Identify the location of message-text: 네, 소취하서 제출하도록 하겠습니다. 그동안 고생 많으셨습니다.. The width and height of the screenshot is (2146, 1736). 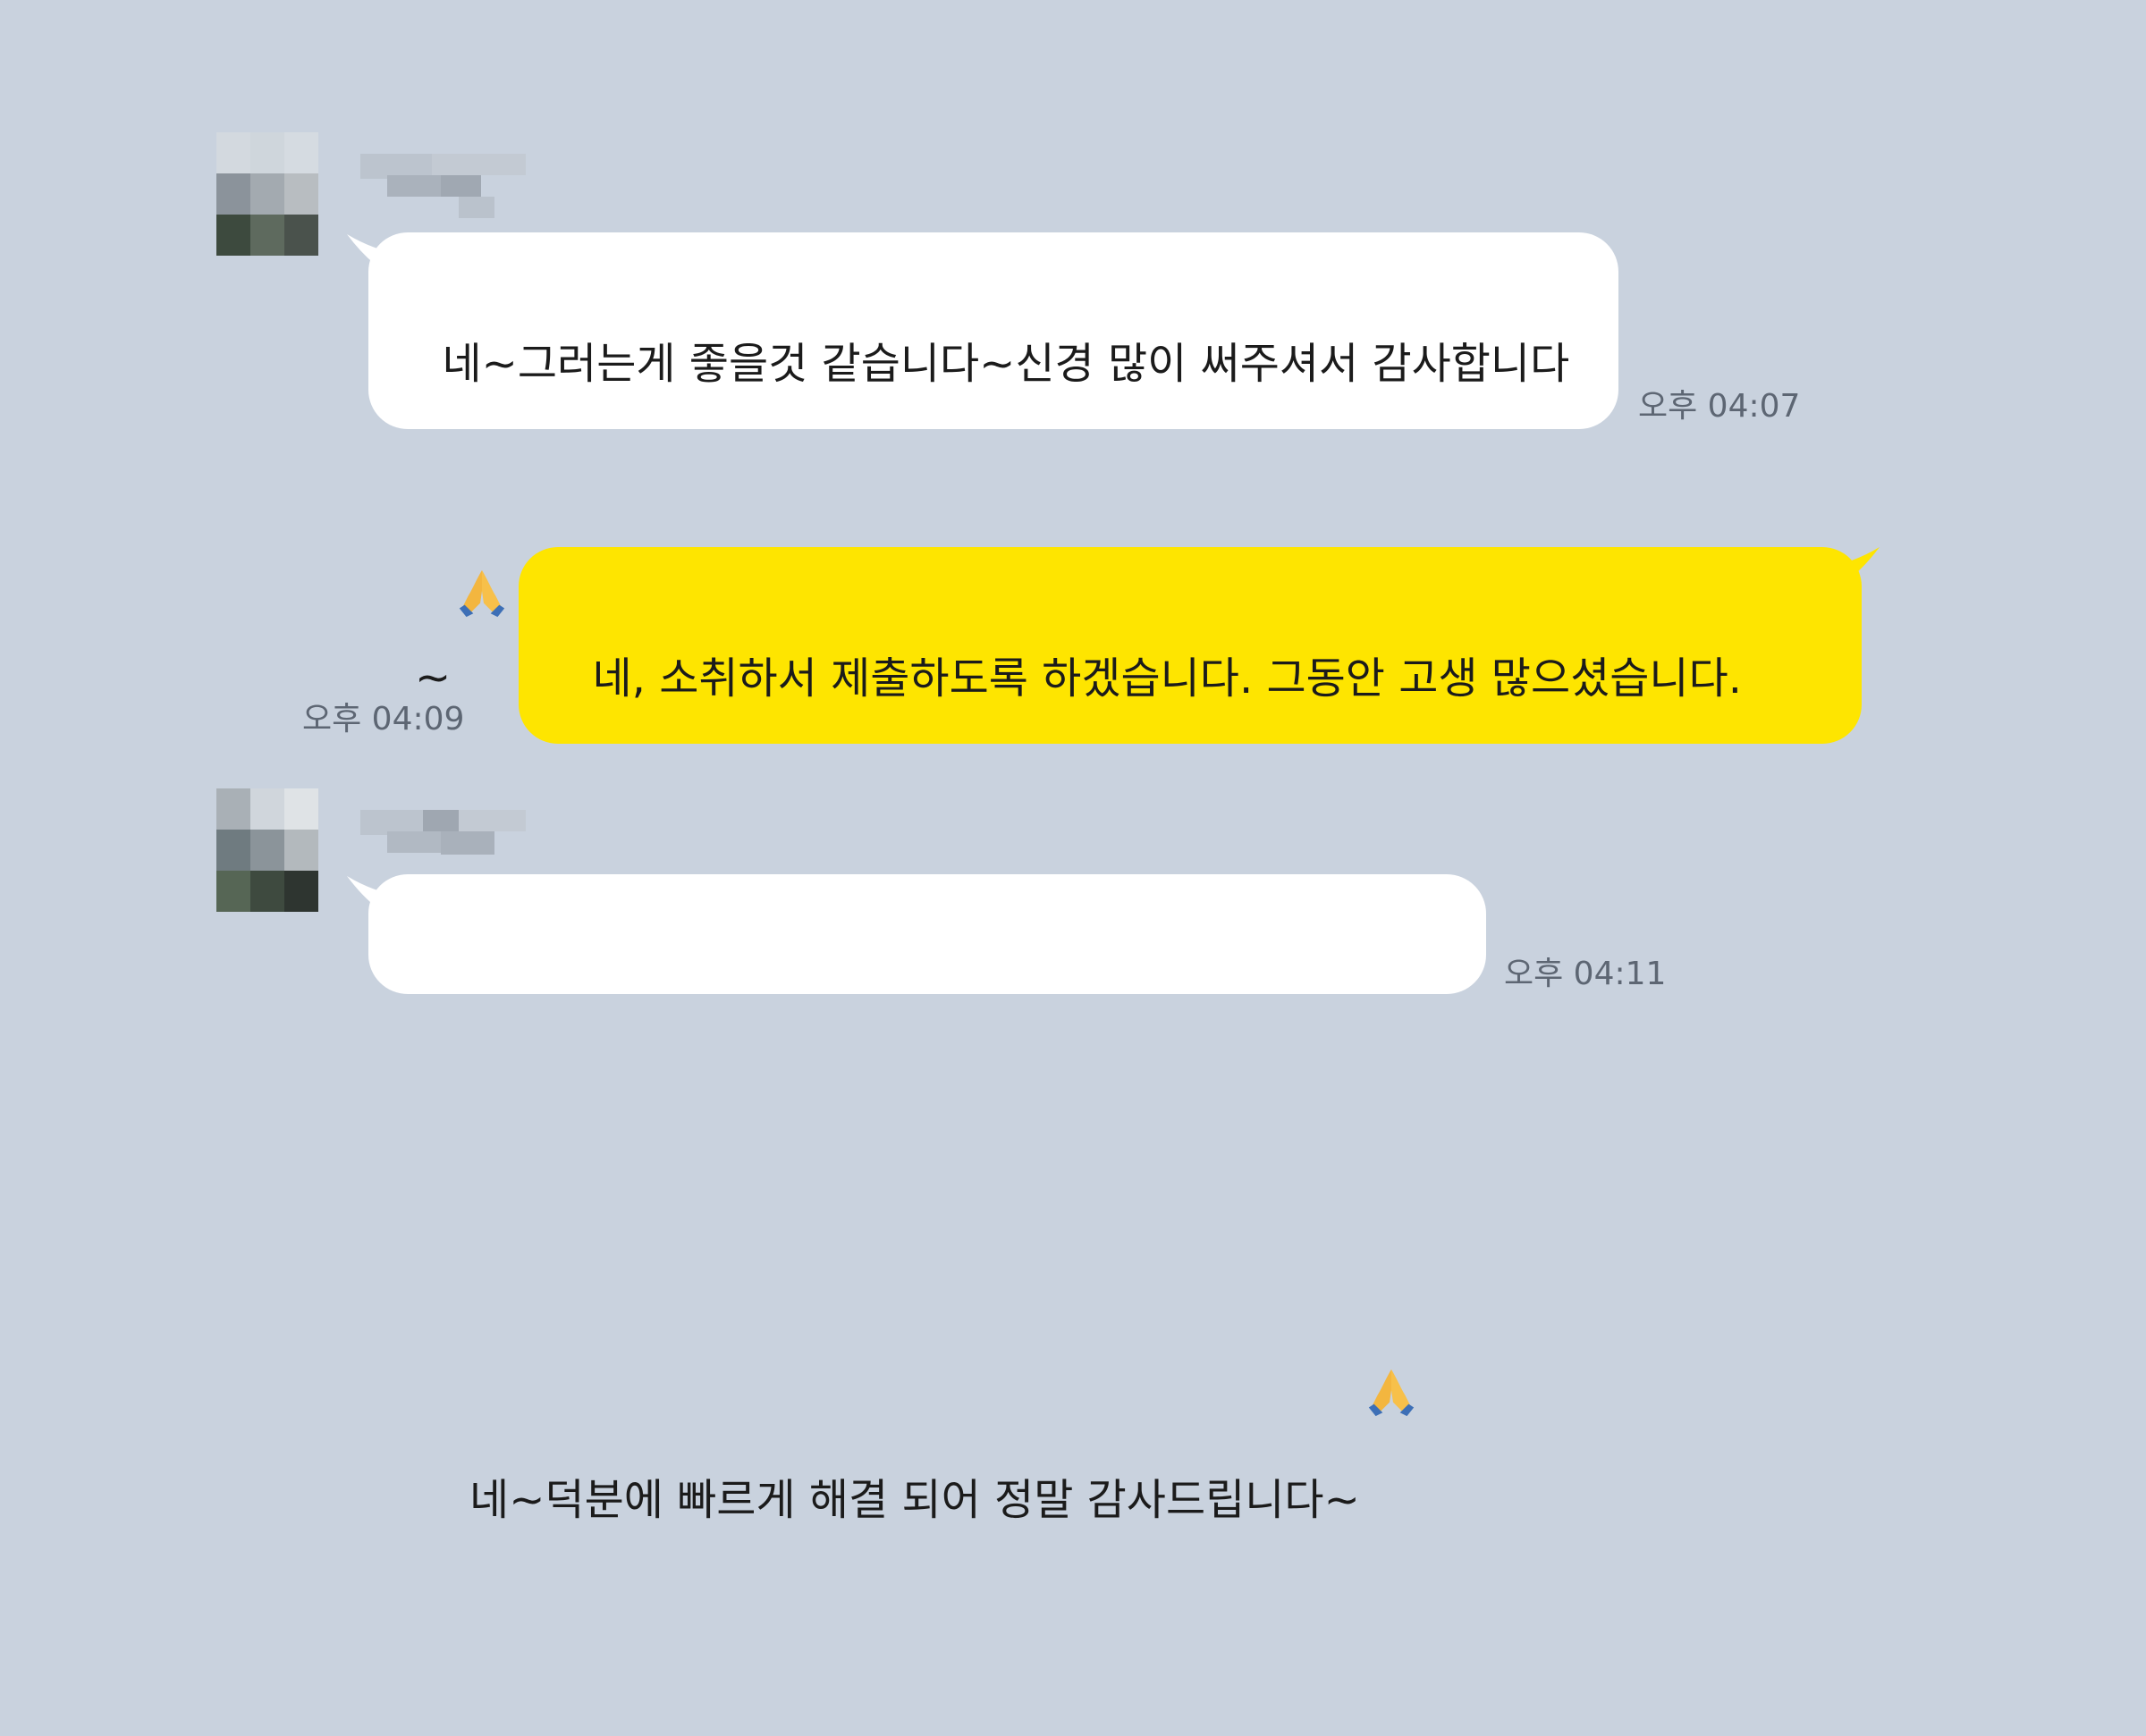
(1167, 678).